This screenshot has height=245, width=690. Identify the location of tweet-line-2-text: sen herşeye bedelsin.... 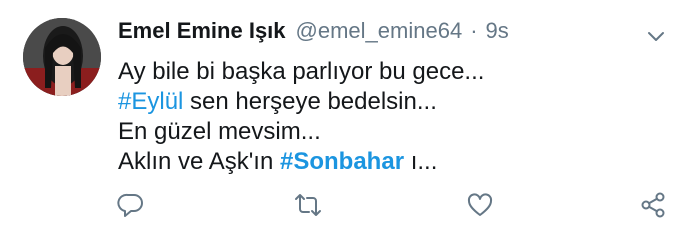
(310, 101).